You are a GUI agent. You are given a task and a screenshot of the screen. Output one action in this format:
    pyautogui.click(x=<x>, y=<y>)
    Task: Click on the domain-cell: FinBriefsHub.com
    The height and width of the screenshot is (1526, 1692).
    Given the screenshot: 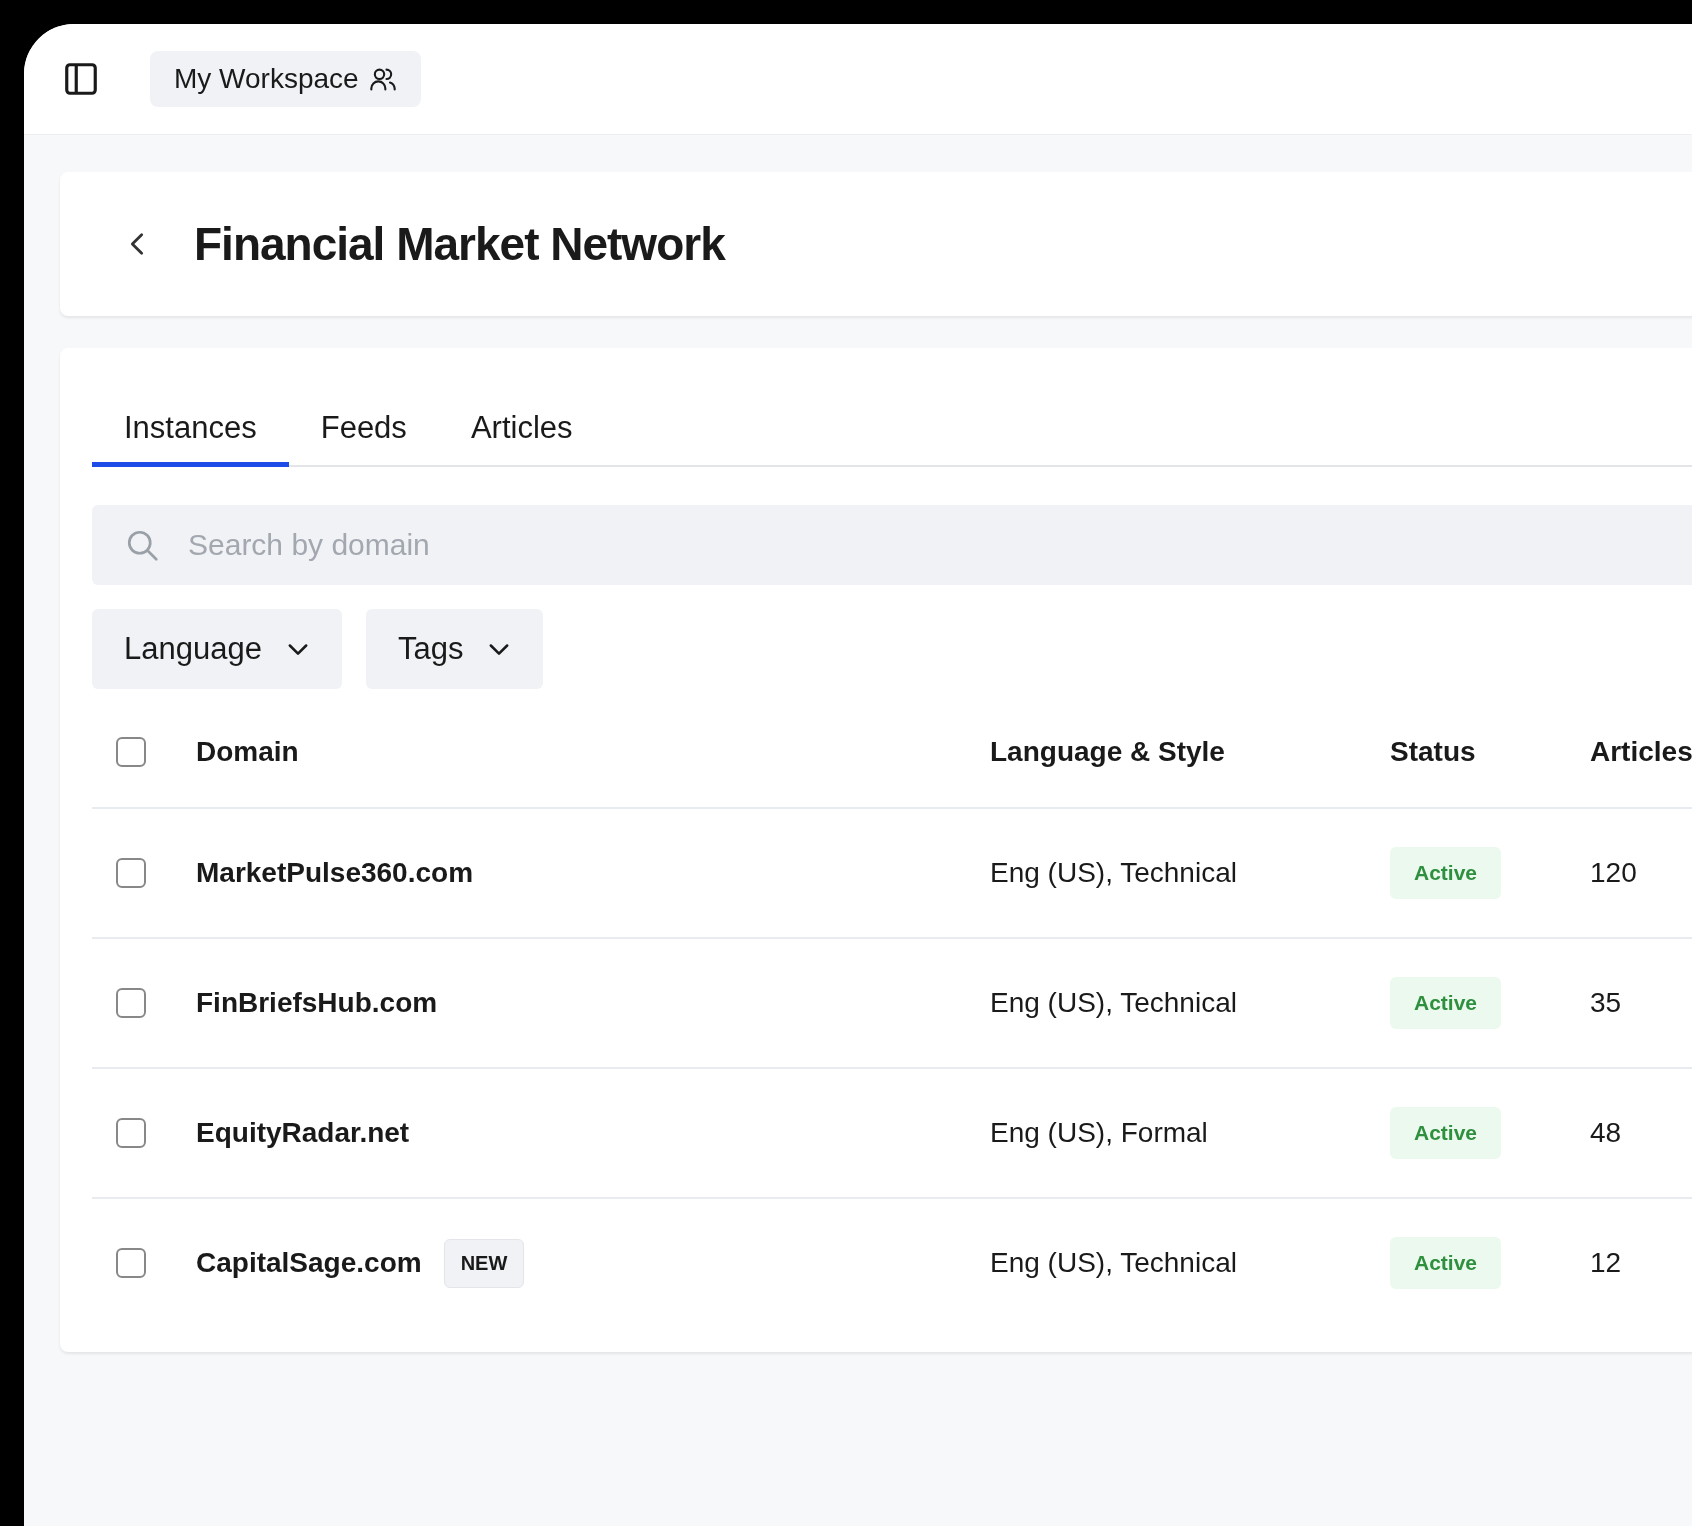 What is the action you would take?
    pyautogui.click(x=317, y=1003)
    